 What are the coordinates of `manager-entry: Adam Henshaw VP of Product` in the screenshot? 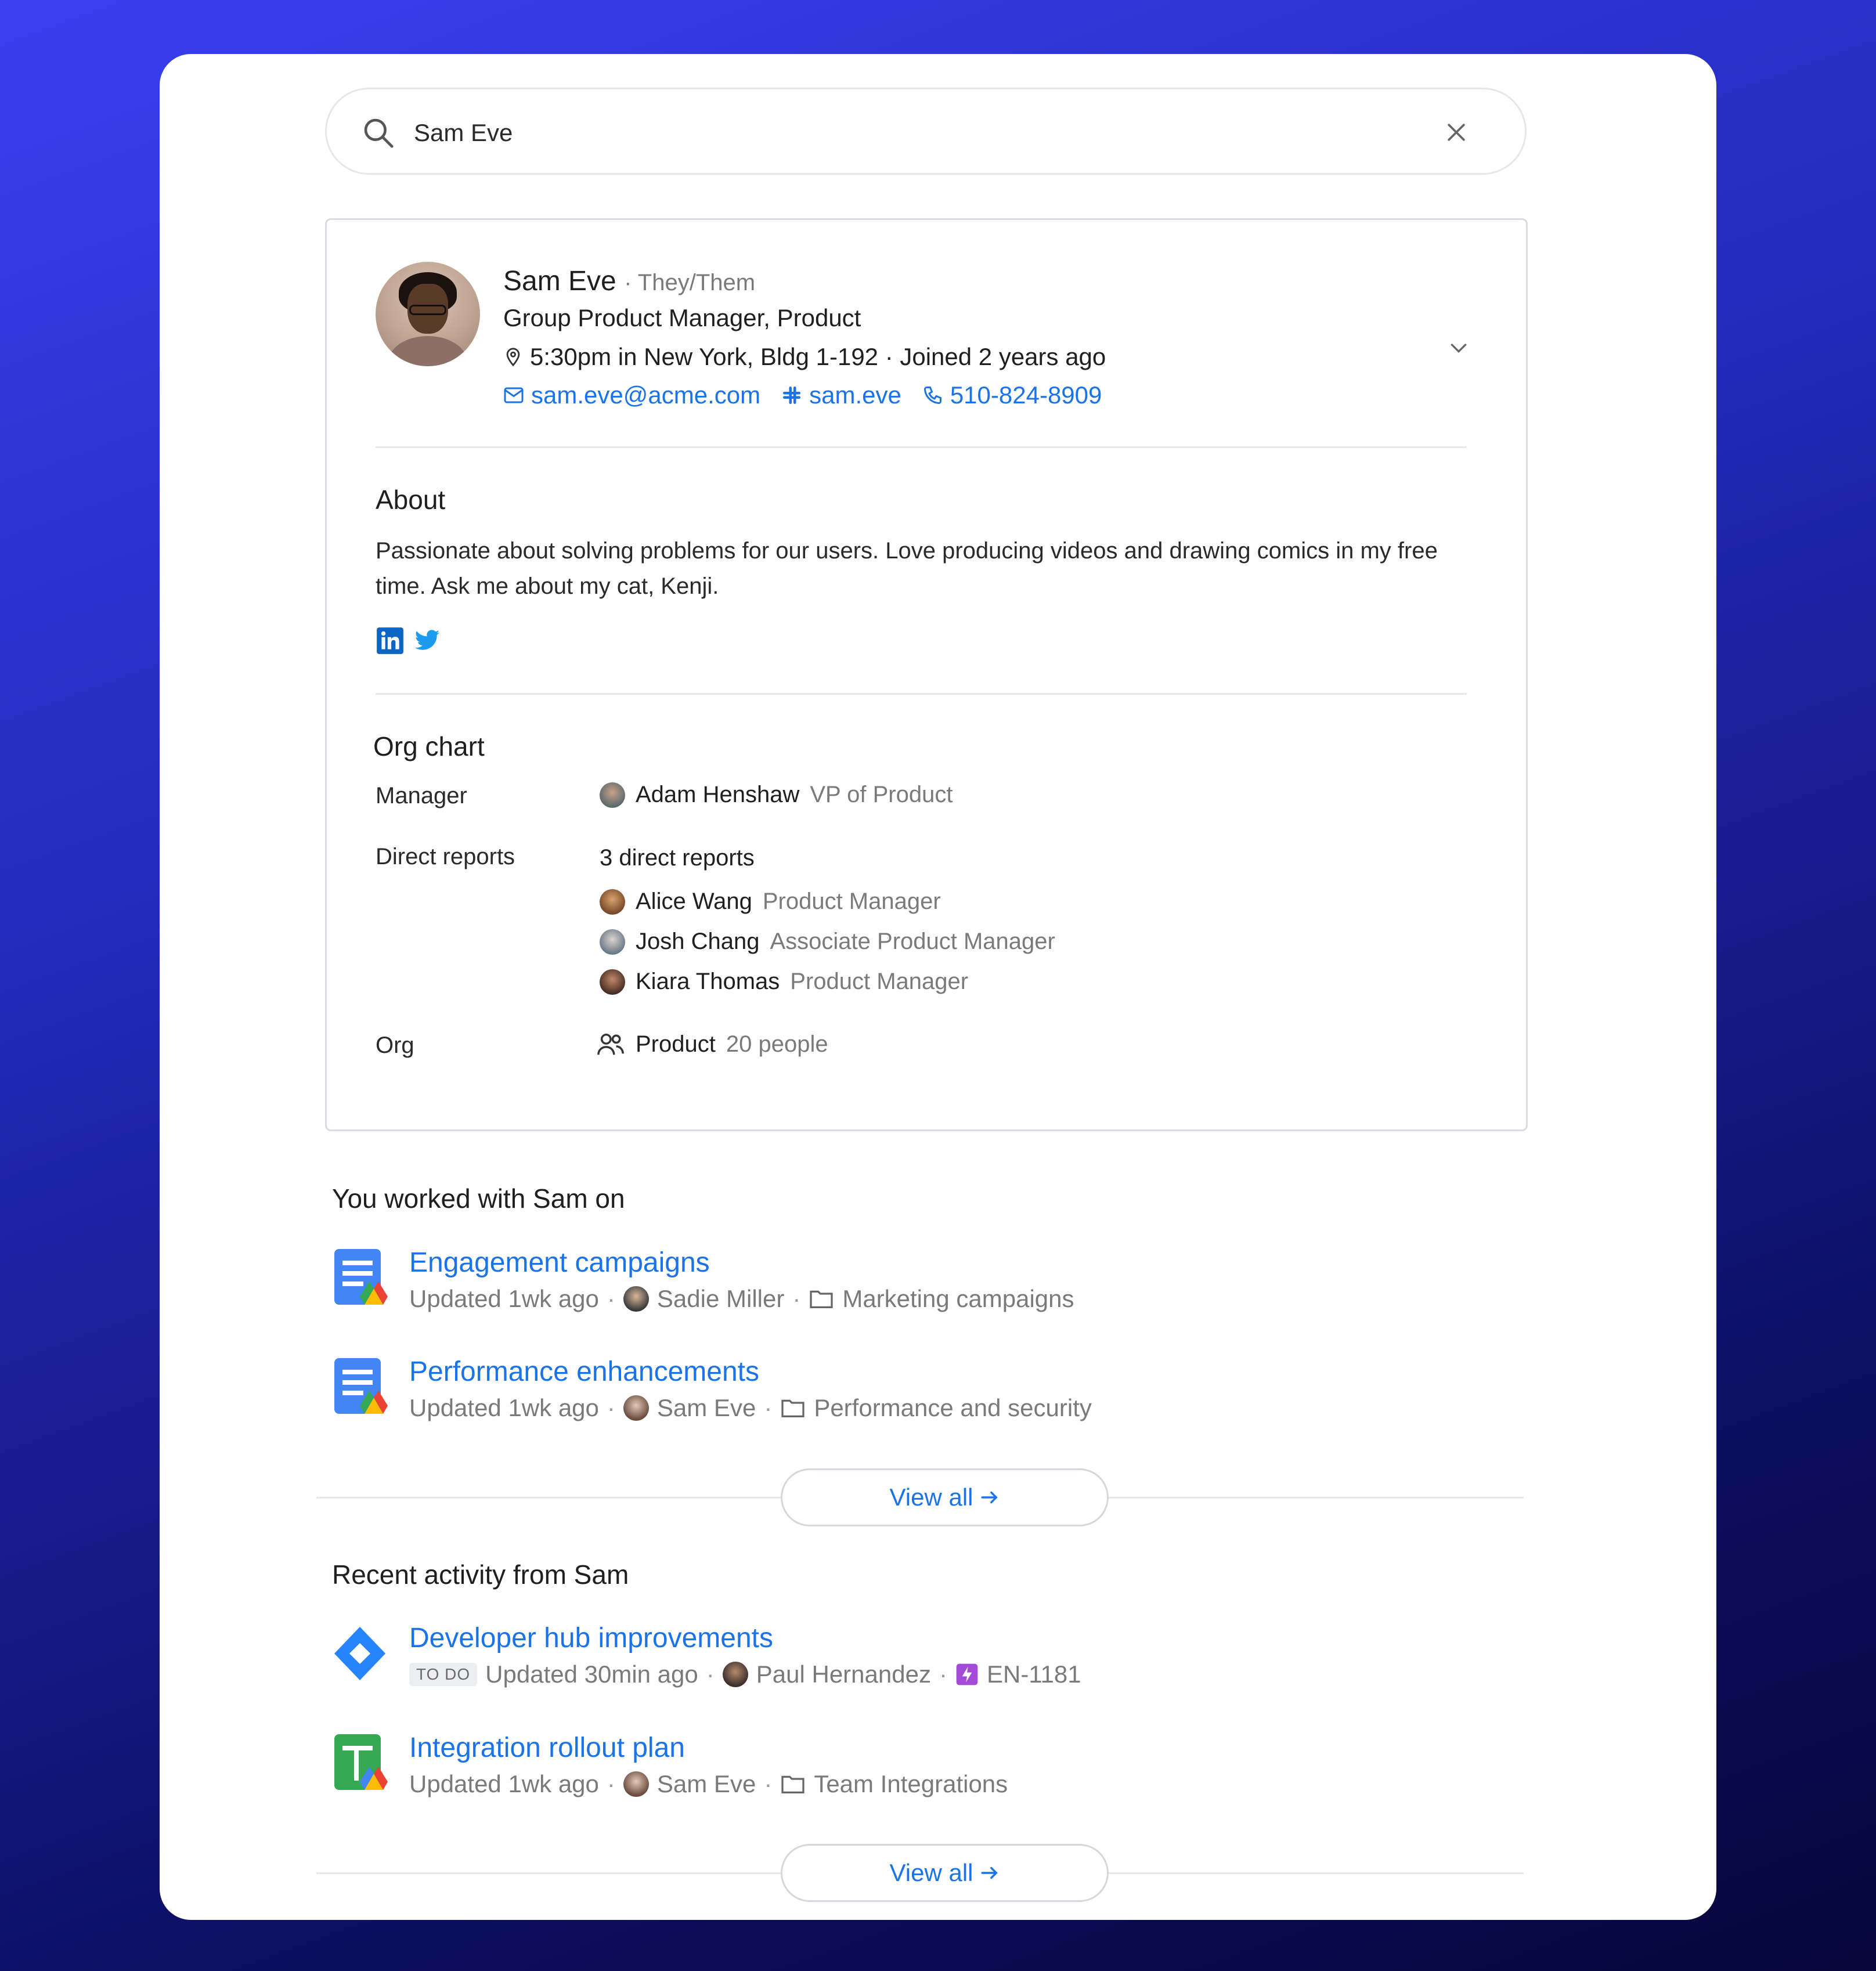 It's located at (776, 795).